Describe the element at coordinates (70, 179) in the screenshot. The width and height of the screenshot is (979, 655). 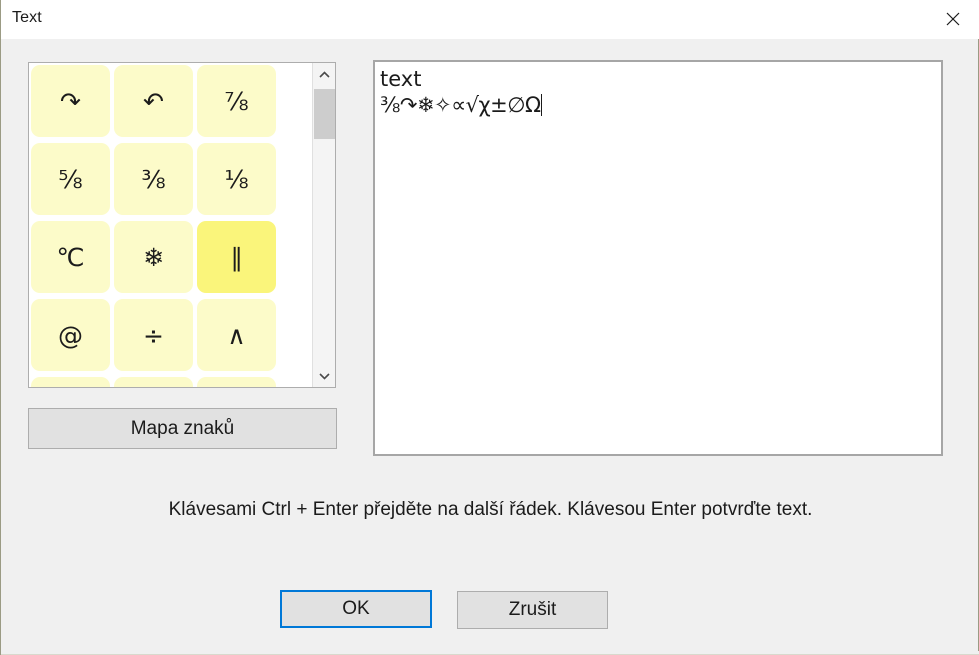
I see `character-cell-five-eighths: ⅝` at that location.